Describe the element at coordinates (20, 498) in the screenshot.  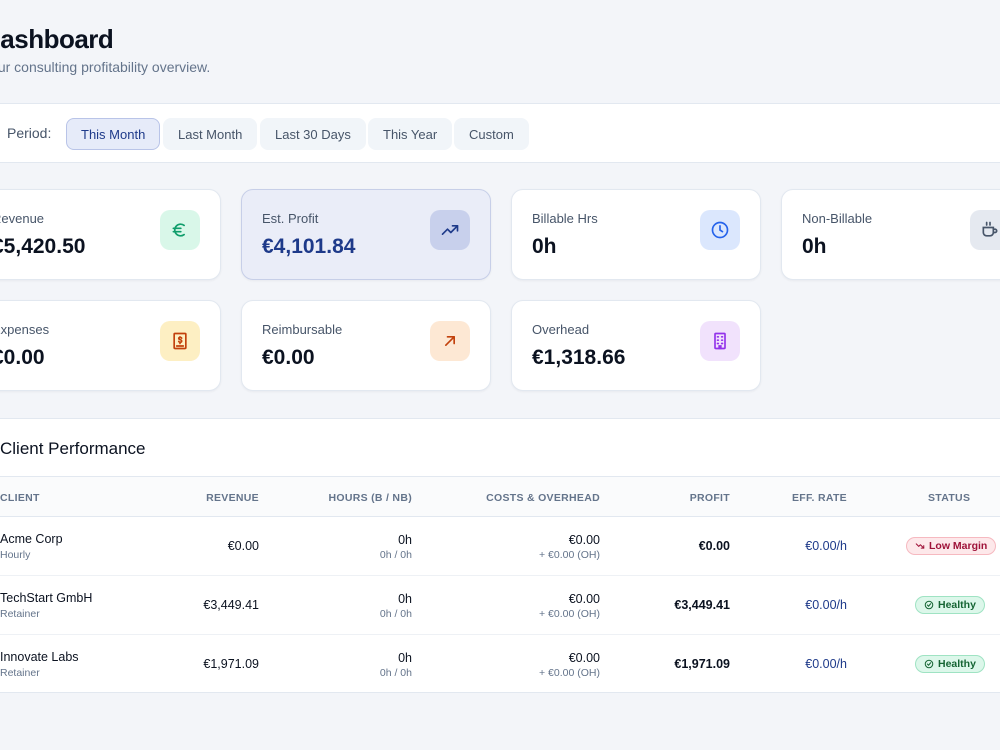
I see `column-header-client: CLIENT` at that location.